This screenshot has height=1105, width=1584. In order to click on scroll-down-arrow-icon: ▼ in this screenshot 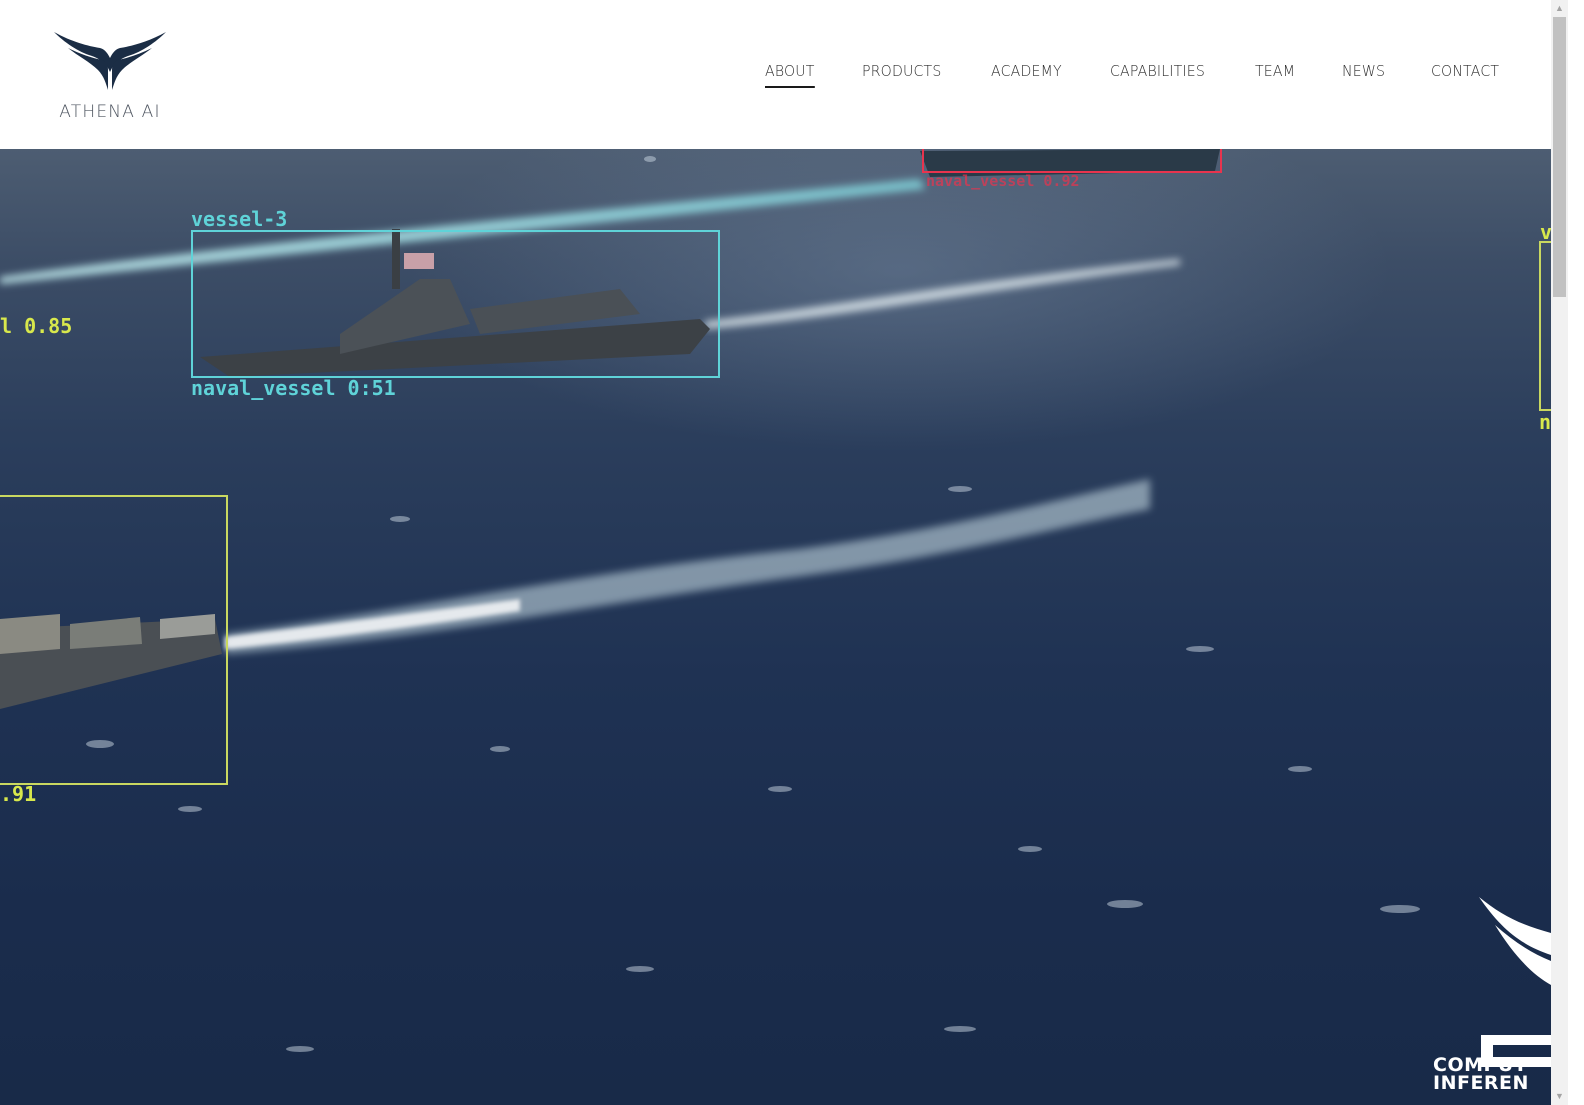, I will do `click(1559, 1096)`.